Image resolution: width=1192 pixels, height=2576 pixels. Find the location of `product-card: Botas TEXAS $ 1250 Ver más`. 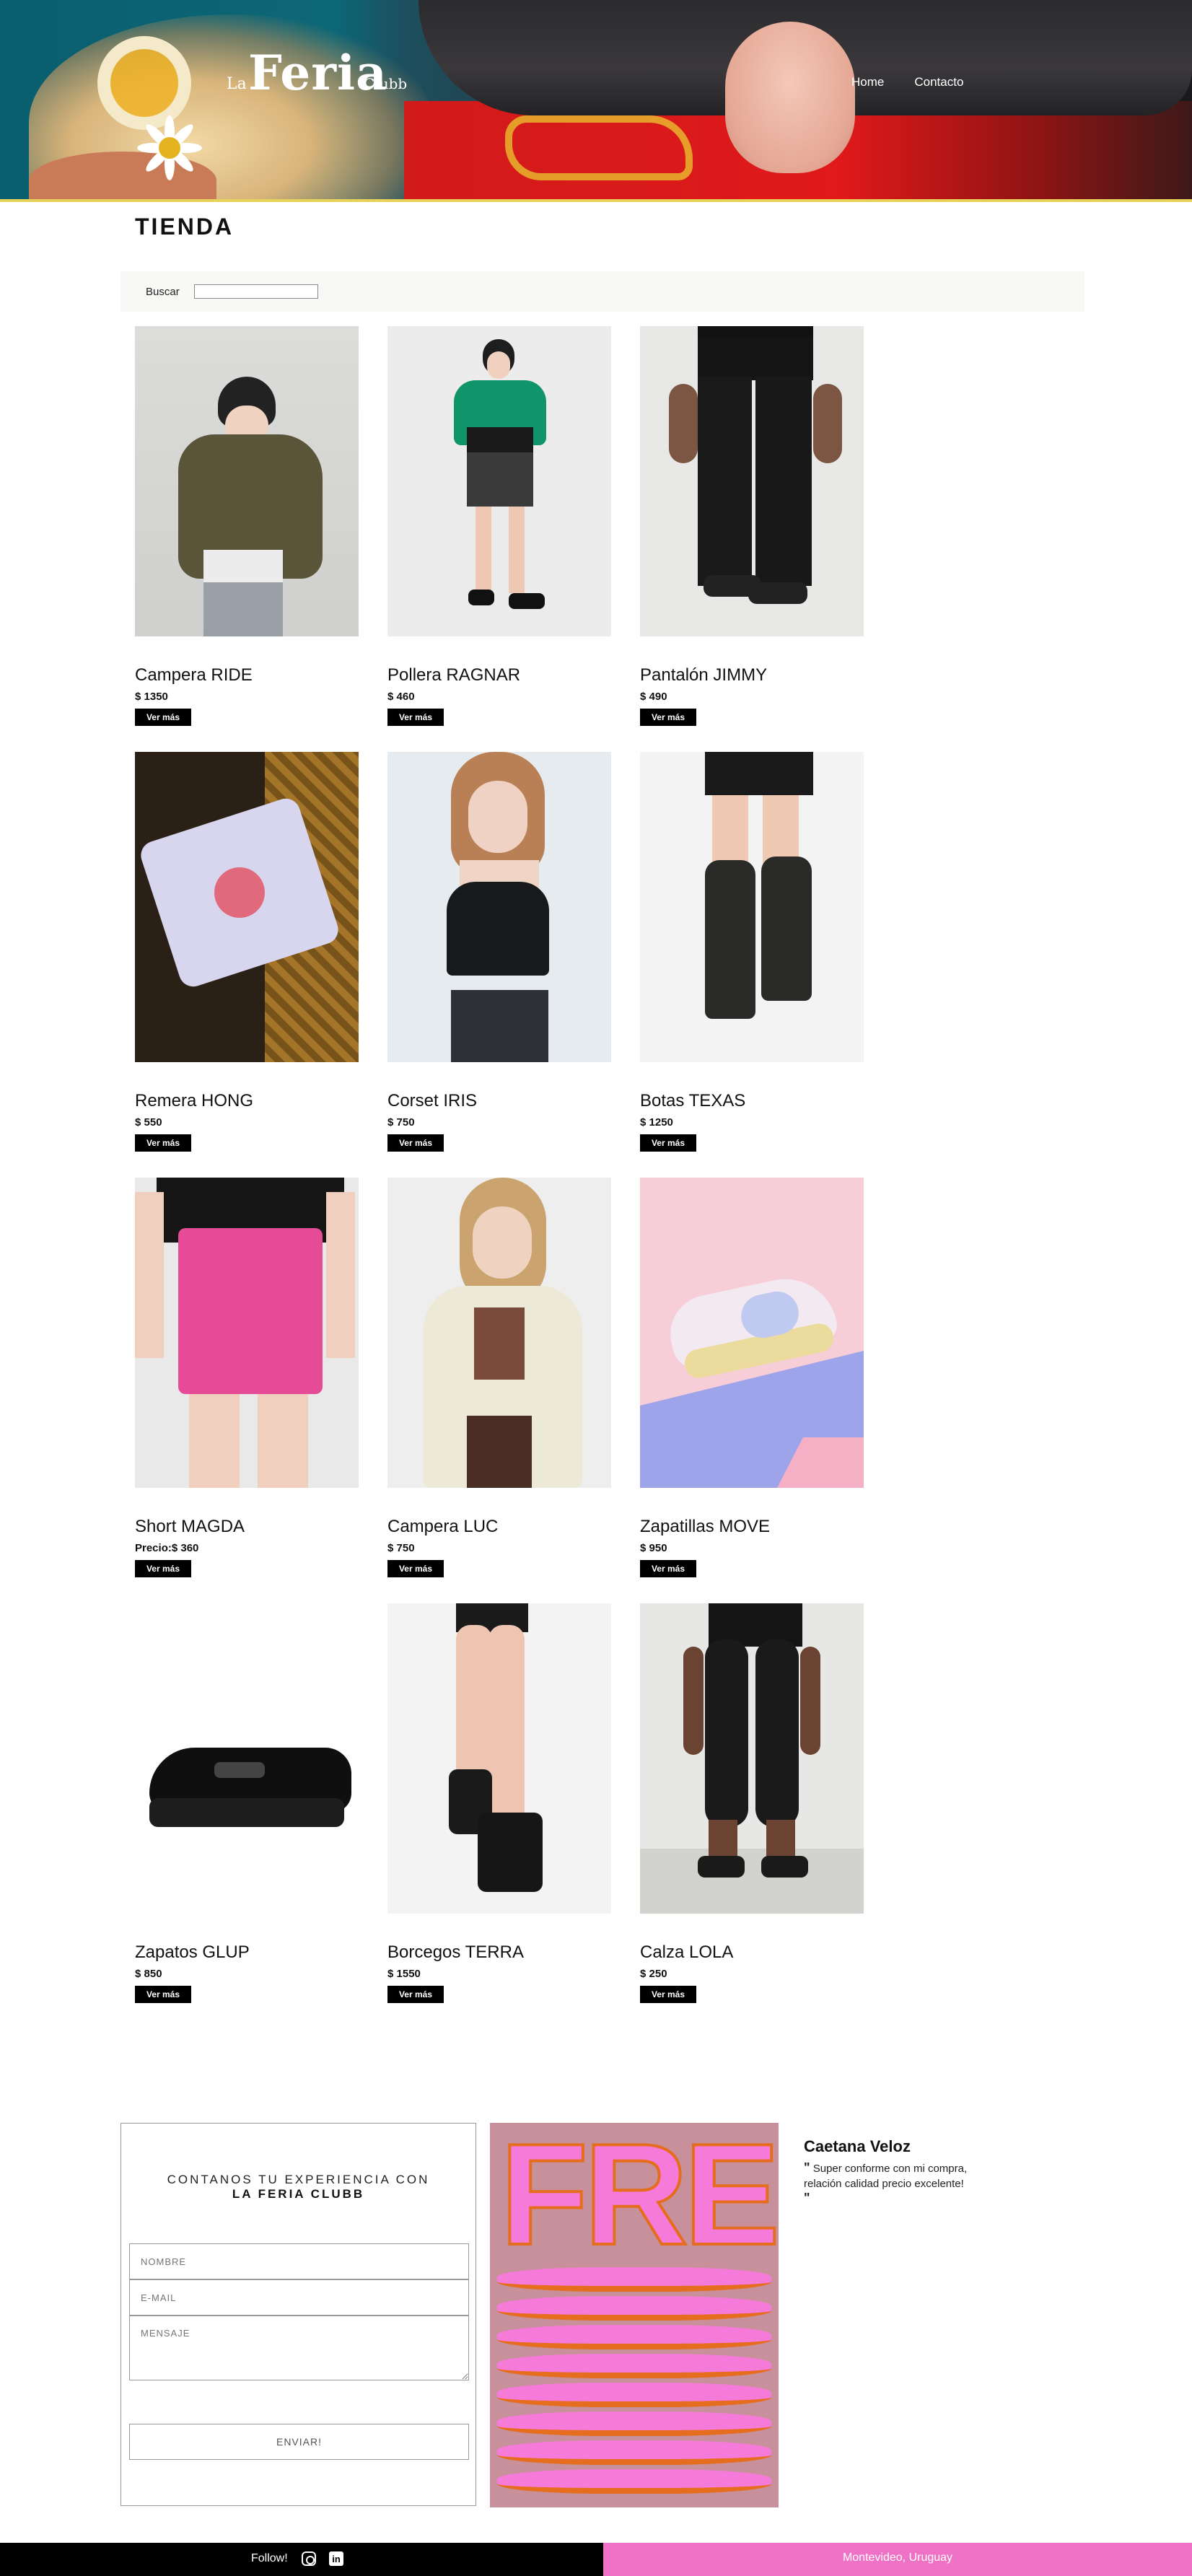

product-card: Botas TEXAS $ 1250 Ver más is located at coordinates (752, 954).